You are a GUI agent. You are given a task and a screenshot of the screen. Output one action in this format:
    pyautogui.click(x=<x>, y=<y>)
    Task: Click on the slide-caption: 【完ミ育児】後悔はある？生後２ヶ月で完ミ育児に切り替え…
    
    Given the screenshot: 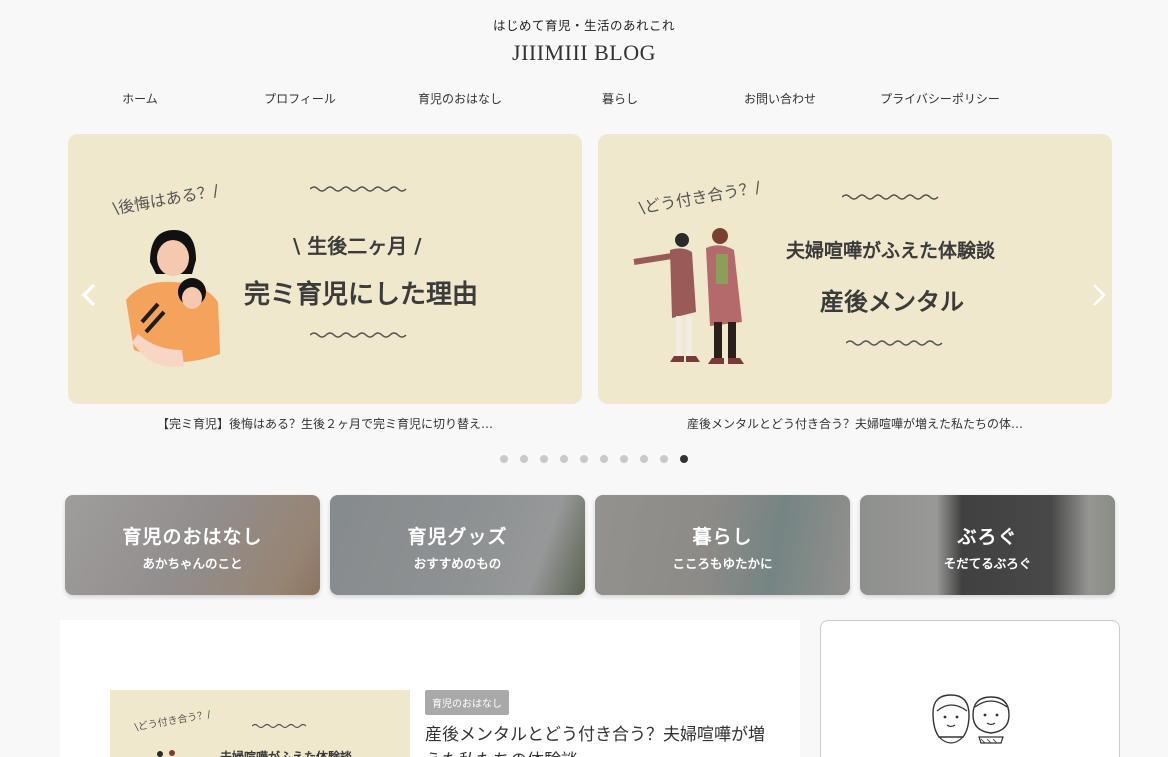 What is the action you would take?
    pyautogui.click(x=325, y=423)
    